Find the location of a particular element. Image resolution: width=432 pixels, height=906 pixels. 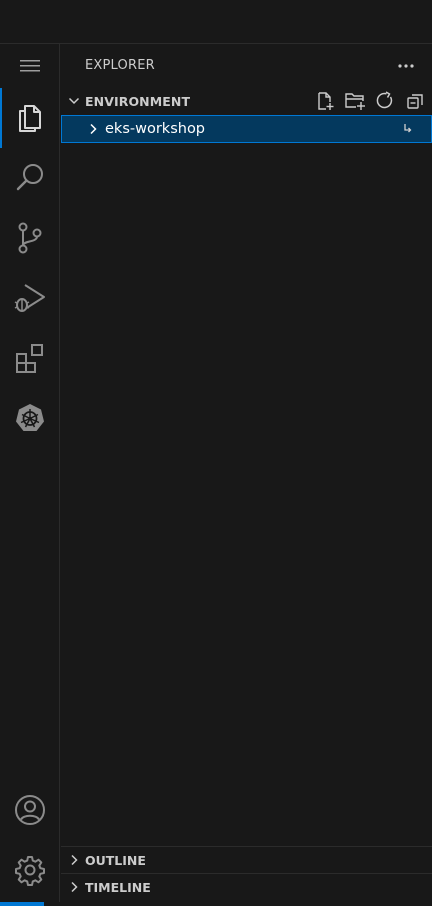

refresh-icon is located at coordinates (384, 100).